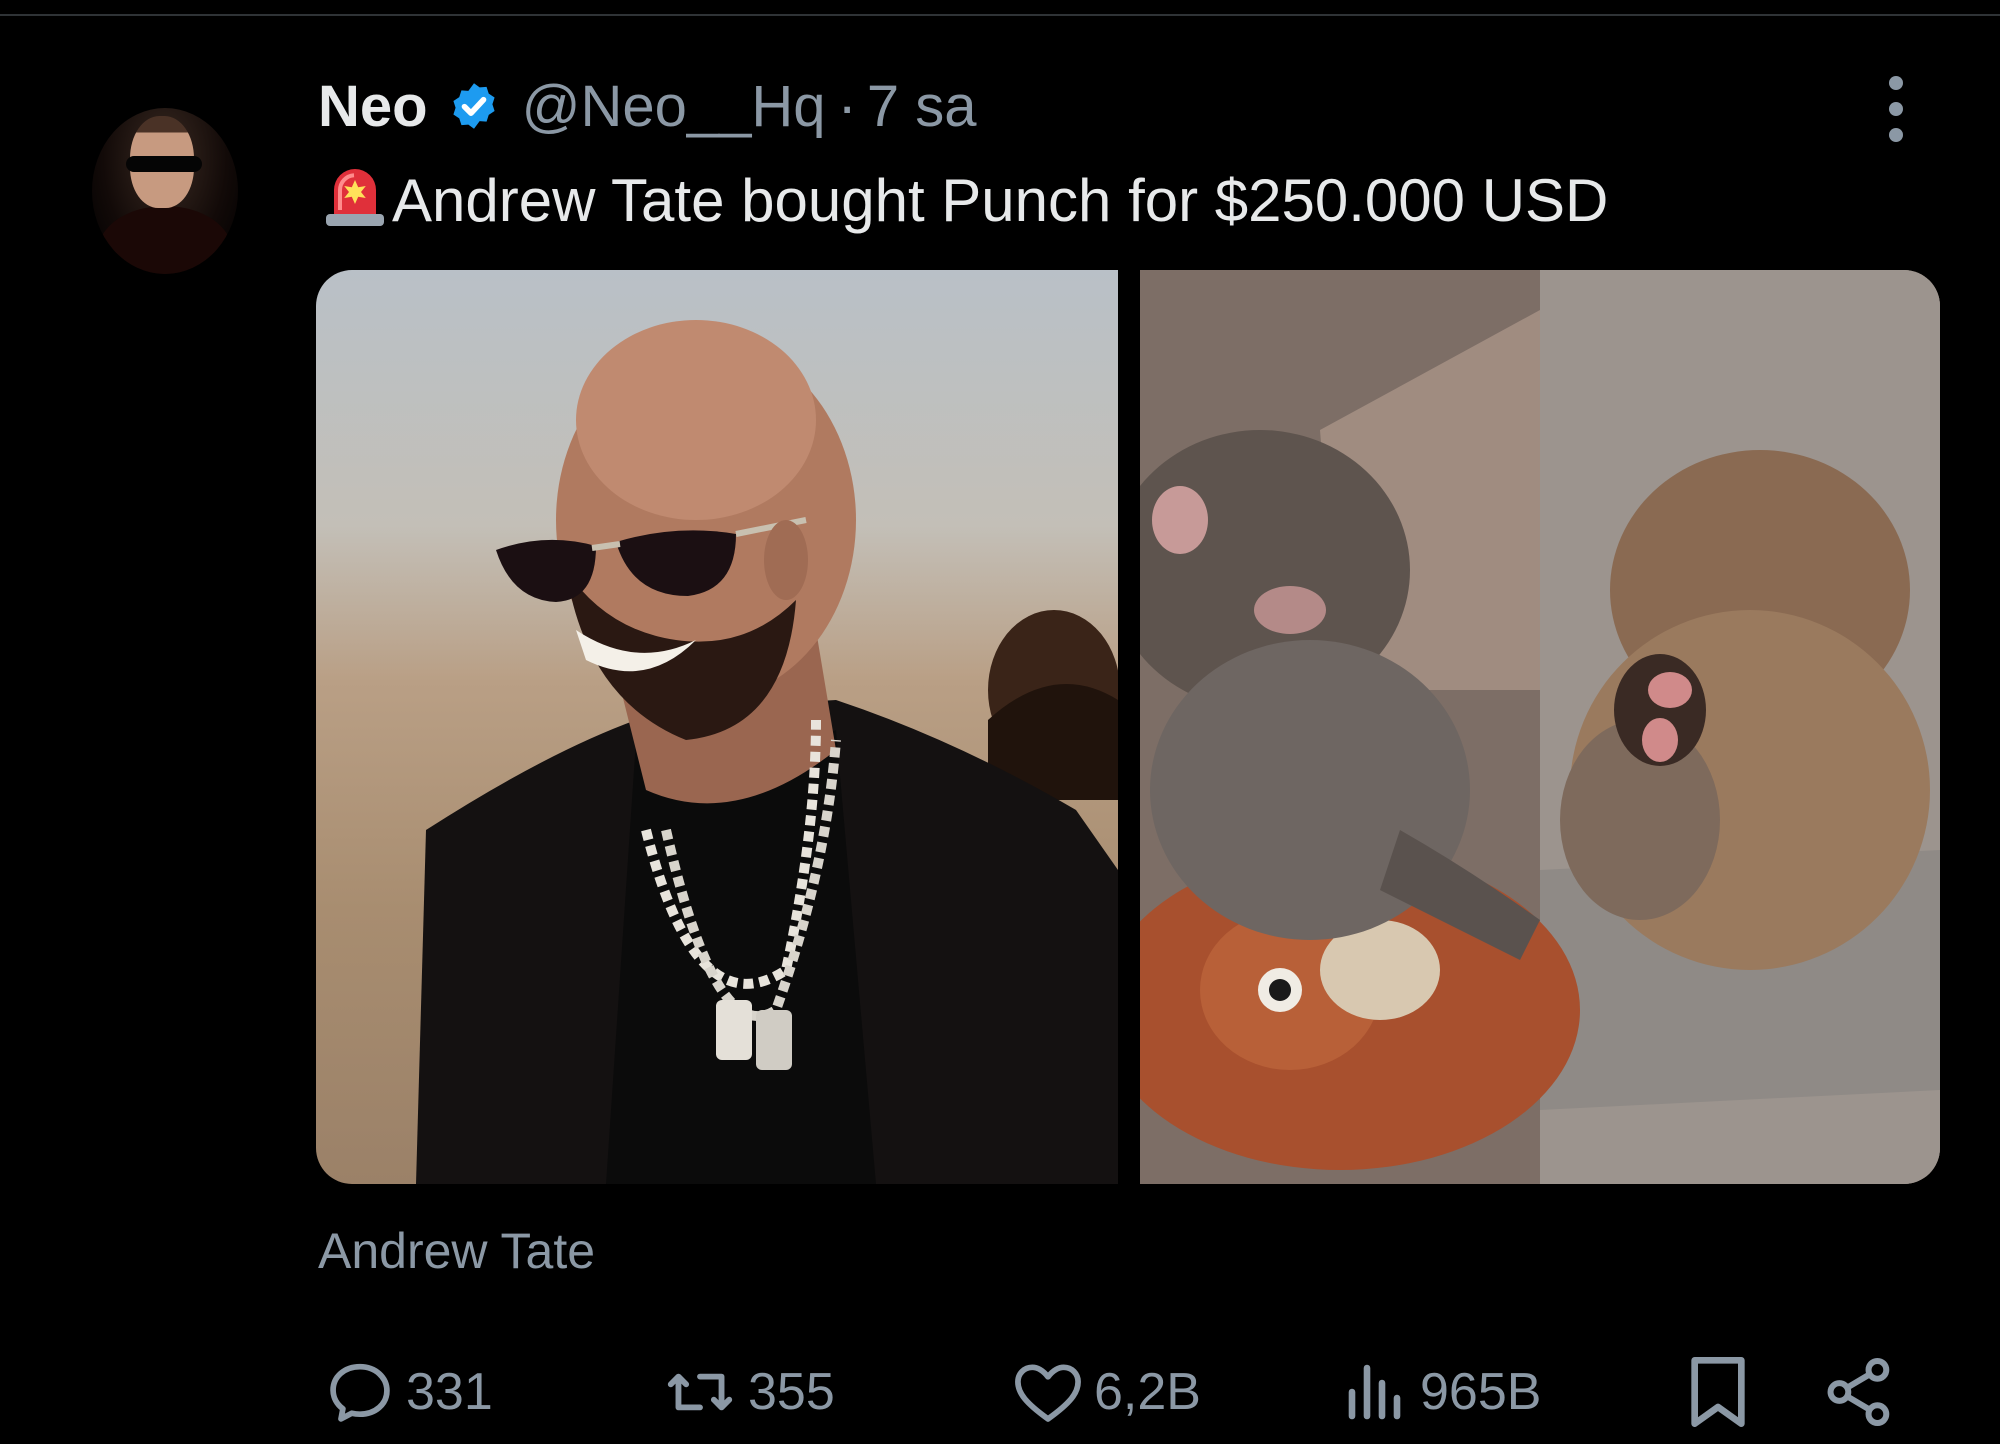 The image size is (2000, 1444). I want to click on reply-count: 331, so click(449, 1392).